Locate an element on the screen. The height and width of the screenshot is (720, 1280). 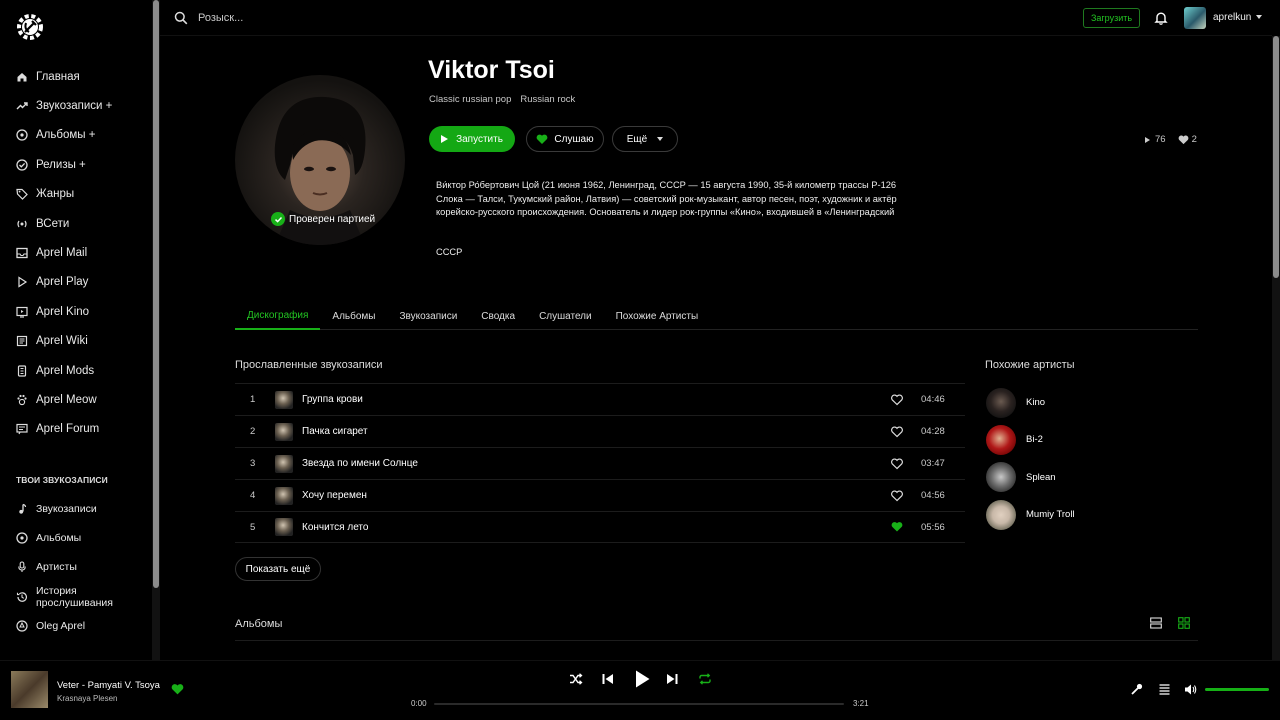
bell-icon is located at coordinates (1161, 18).